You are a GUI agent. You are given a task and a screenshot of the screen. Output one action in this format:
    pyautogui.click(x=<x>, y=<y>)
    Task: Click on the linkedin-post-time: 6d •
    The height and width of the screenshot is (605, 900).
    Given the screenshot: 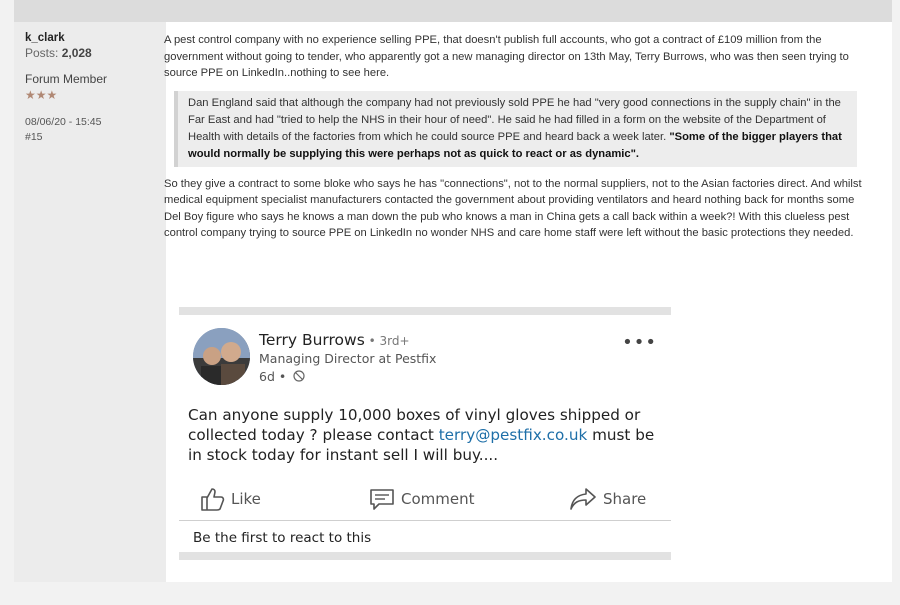 What is the action you would take?
    pyautogui.click(x=282, y=376)
    